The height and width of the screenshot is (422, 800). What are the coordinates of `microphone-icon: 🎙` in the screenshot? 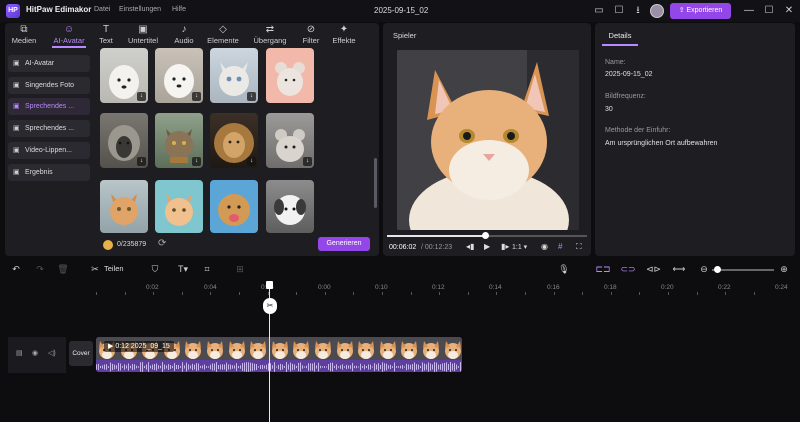 It's located at (564, 269).